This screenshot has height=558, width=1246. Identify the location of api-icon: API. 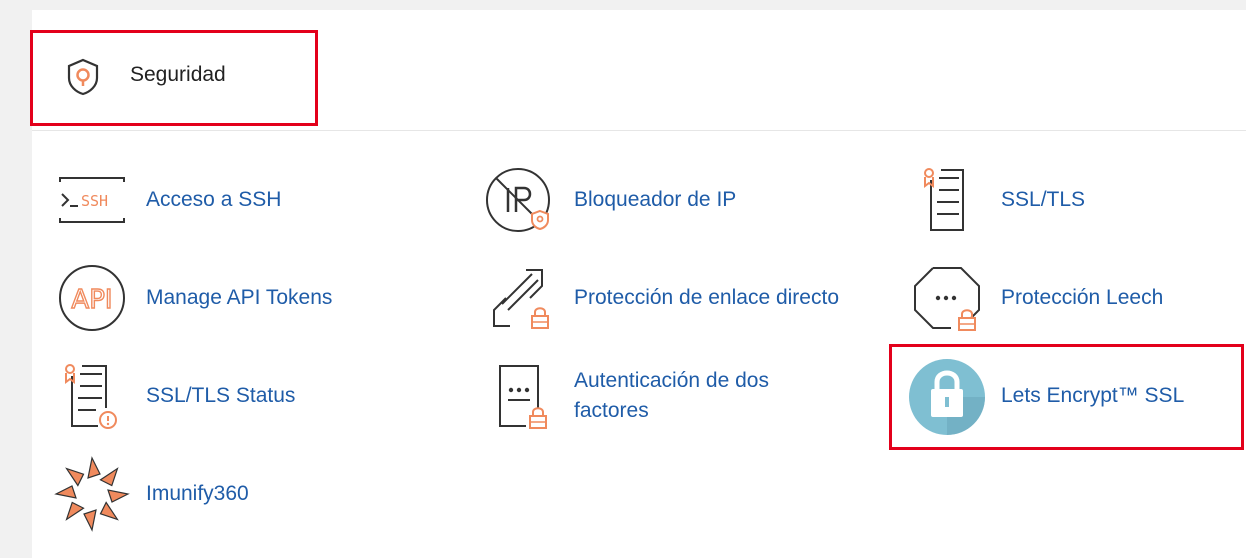
(92, 298).